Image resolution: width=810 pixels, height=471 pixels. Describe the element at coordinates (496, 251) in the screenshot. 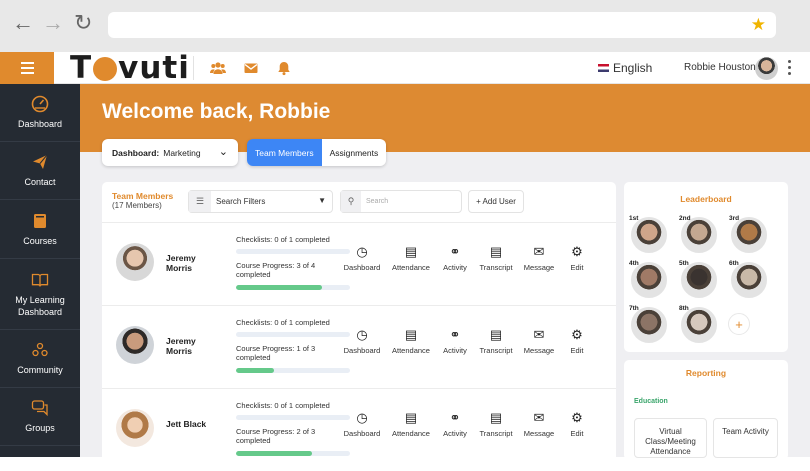

I see `clipboard-icon: ▤` at that location.